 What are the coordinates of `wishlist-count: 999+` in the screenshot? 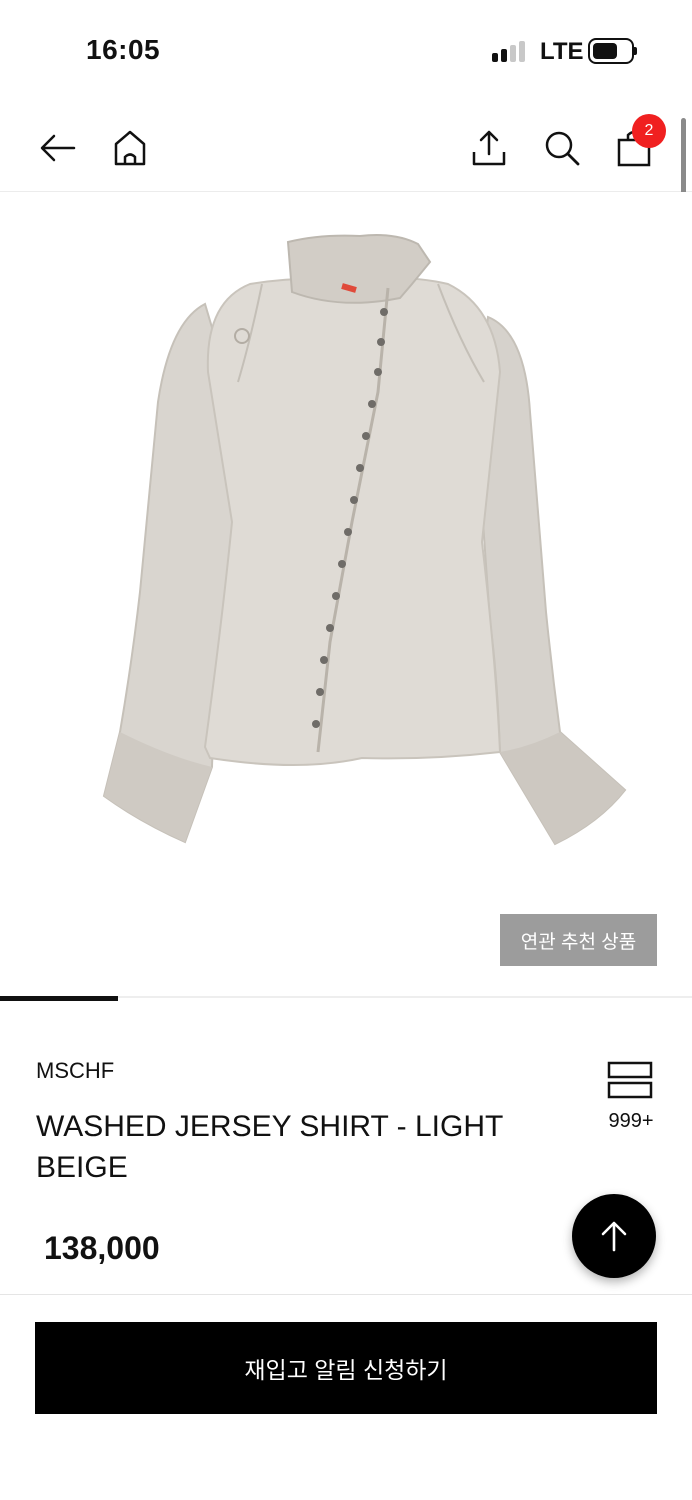 It's located at (631, 1121).